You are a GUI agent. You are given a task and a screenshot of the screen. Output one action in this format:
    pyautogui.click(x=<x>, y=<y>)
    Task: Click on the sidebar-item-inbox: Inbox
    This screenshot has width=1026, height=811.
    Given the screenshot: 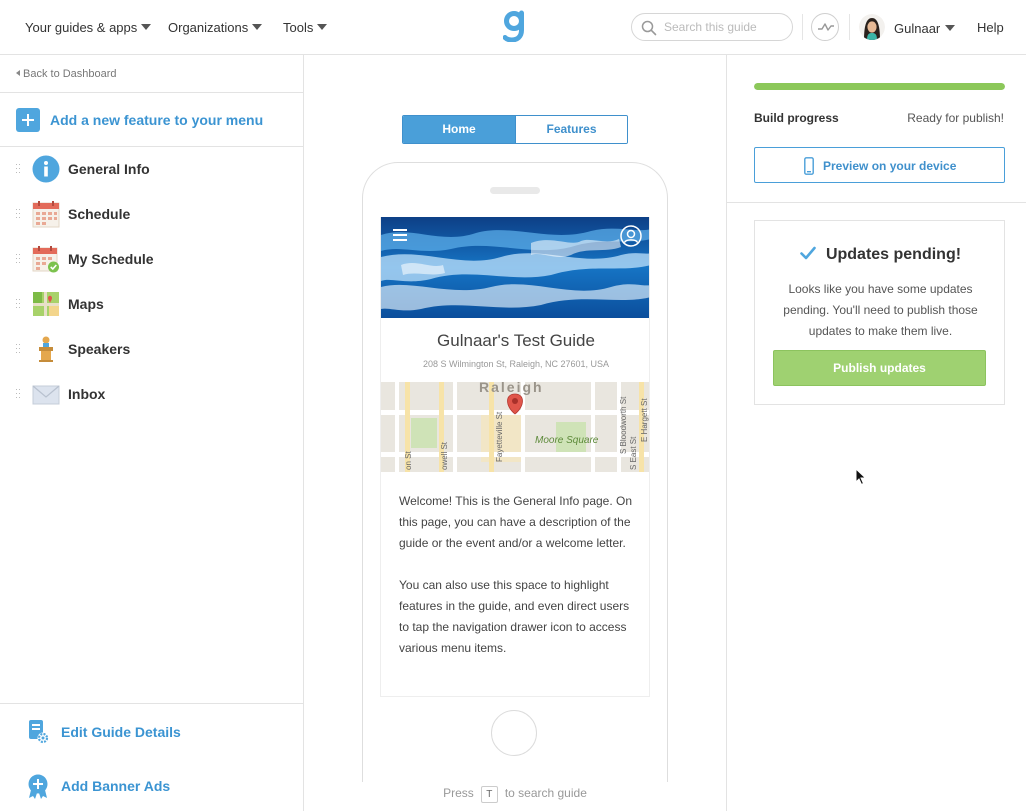 What is the action you would take?
    pyautogui.click(x=151, y=394)
    